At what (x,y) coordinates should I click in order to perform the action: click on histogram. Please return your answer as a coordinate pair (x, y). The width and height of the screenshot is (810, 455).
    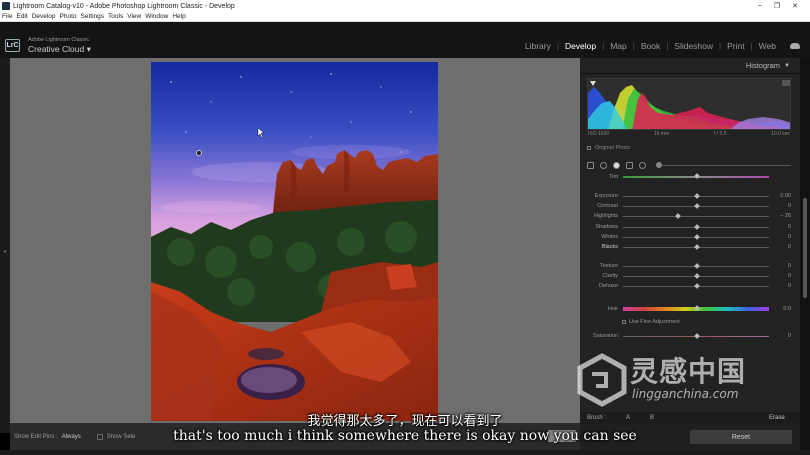
    Looking at the image, I should click on (689, 104).